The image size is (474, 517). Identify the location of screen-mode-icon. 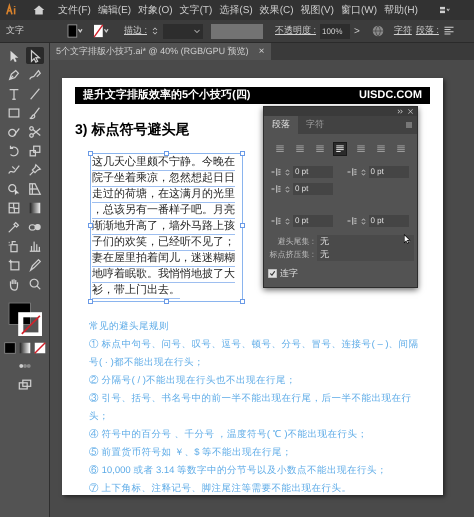
(24, 385).